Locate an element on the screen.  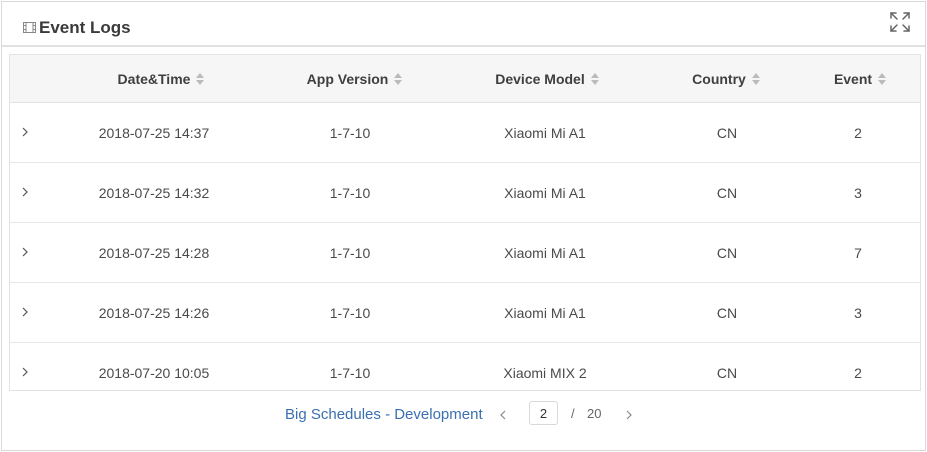
column-label: Date&Time is located at coordinates (154, 79).